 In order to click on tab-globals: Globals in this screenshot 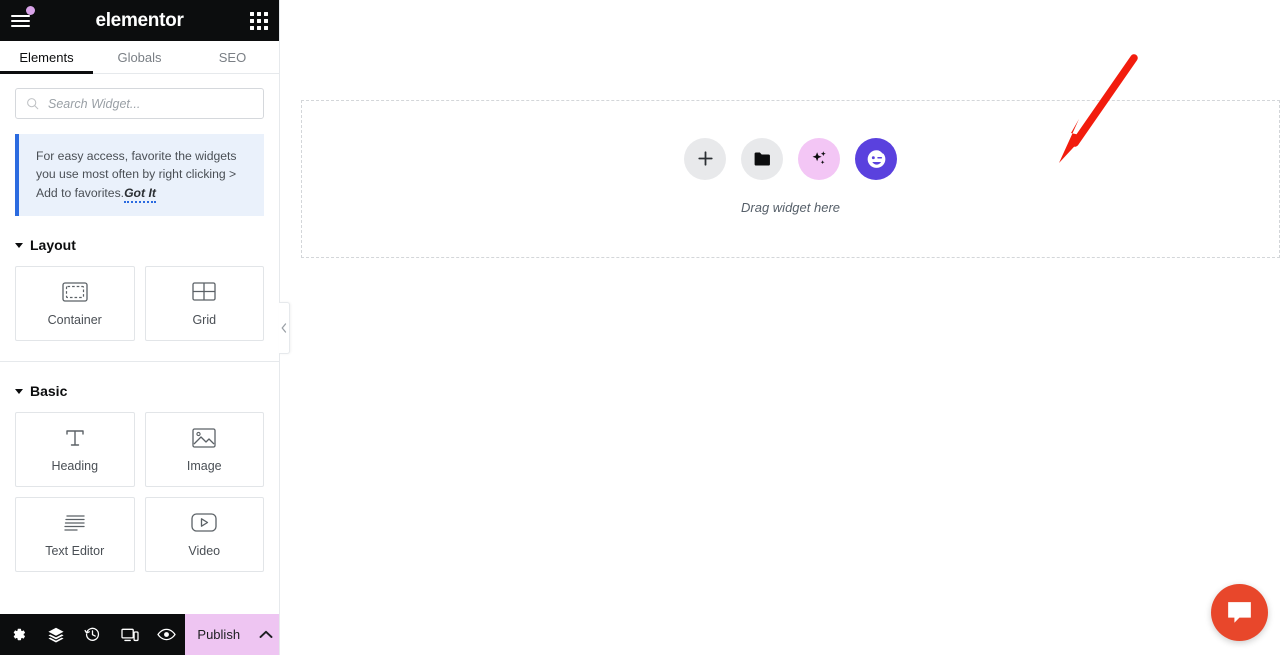, I will do `click(139, 57)`.